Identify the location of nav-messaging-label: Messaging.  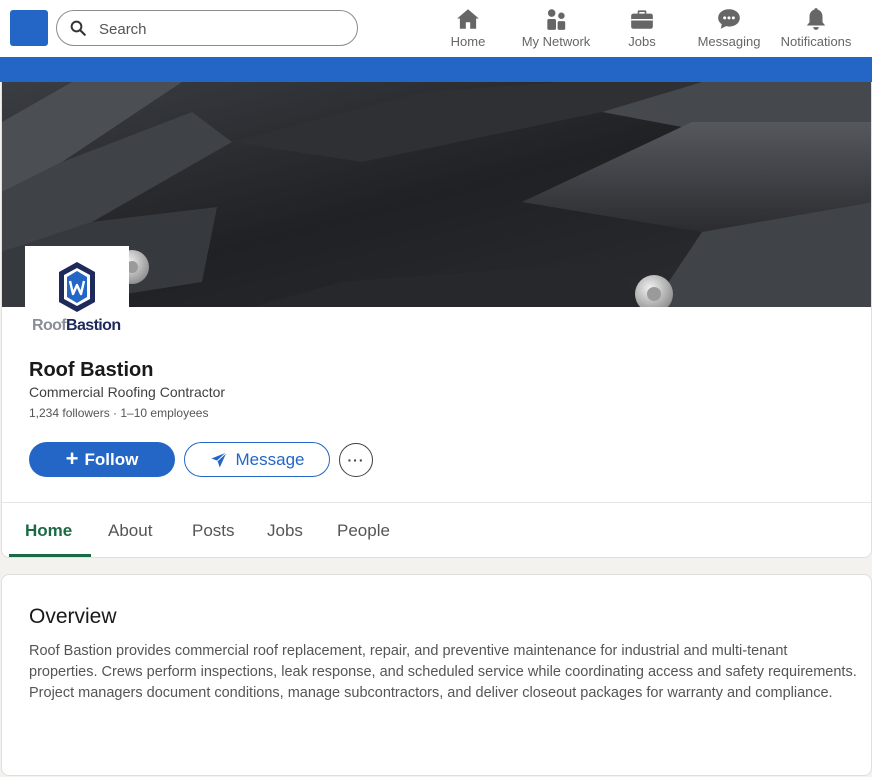
(729, 41).